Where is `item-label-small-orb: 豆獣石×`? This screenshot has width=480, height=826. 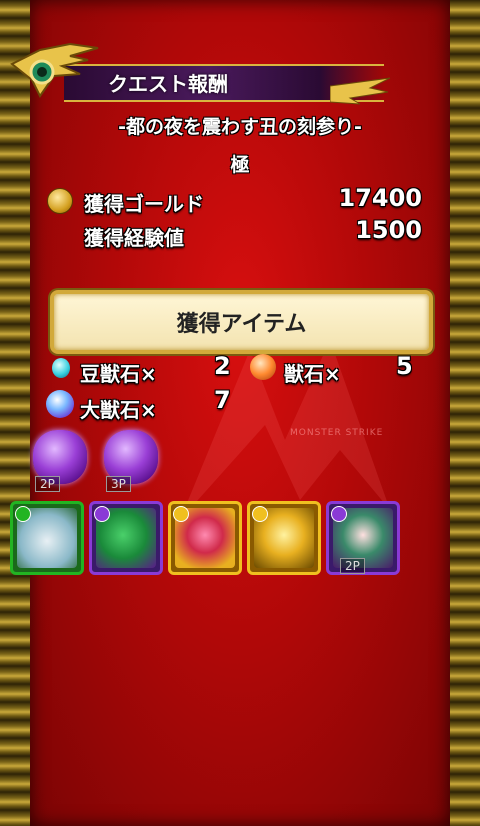 item-label-small-orb: 豆獣石× is located at coordinates (118, 374).